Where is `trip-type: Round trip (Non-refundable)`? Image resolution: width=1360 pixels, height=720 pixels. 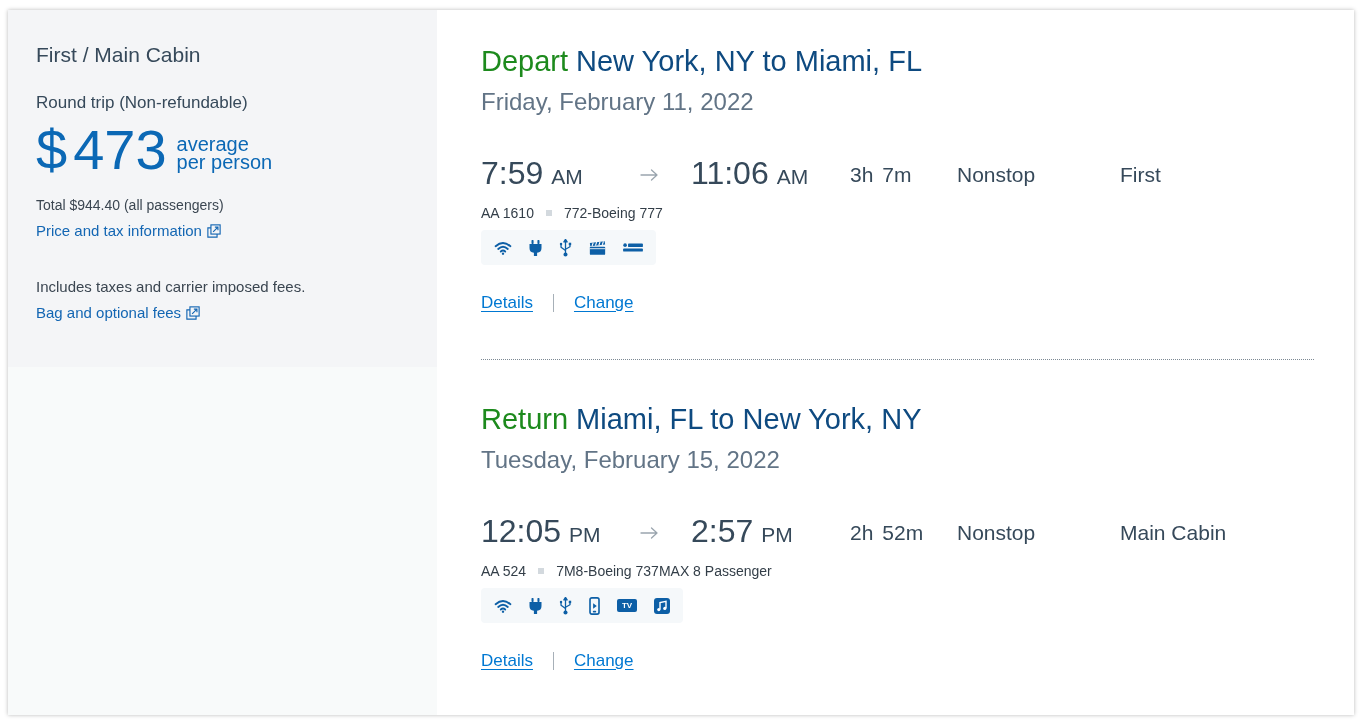 trip-type: Round trip (Non-refundable) is located at coordinates (142, 103).